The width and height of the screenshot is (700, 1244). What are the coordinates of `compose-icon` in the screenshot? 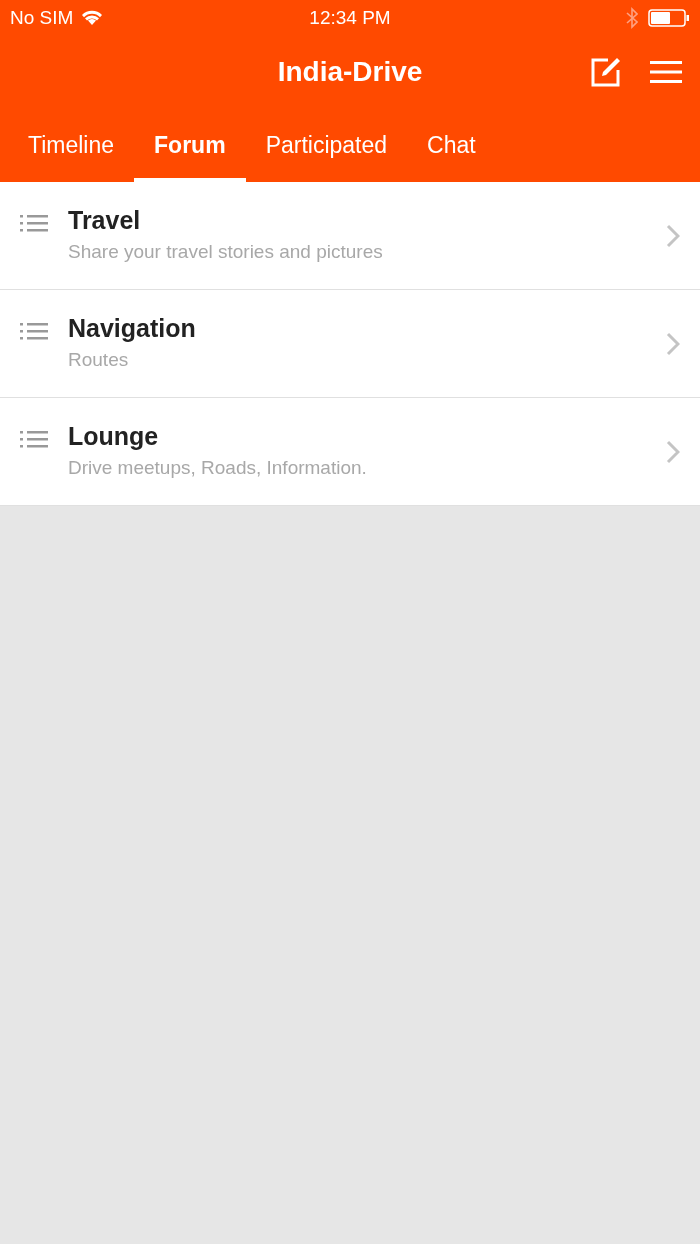 It's located at (606, 72).